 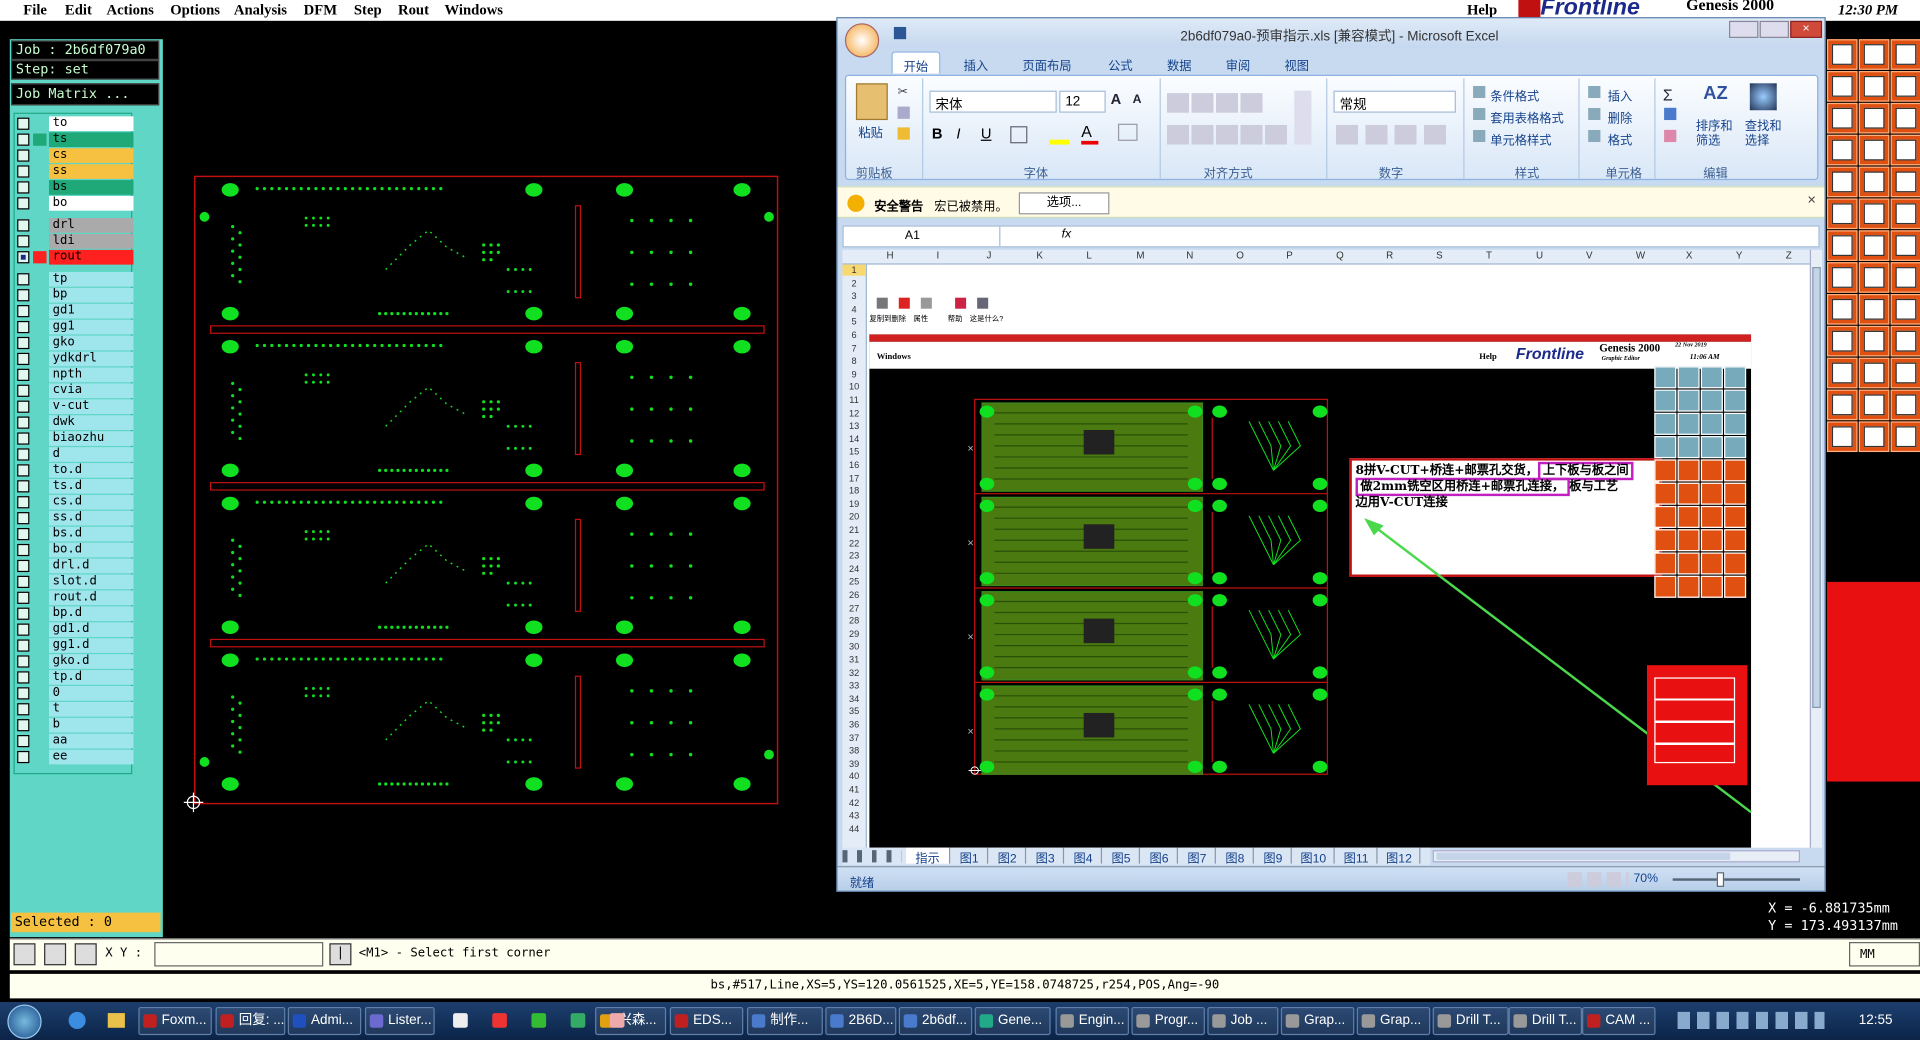 I want to click on layer-name: to, so click(x=91, y=124).